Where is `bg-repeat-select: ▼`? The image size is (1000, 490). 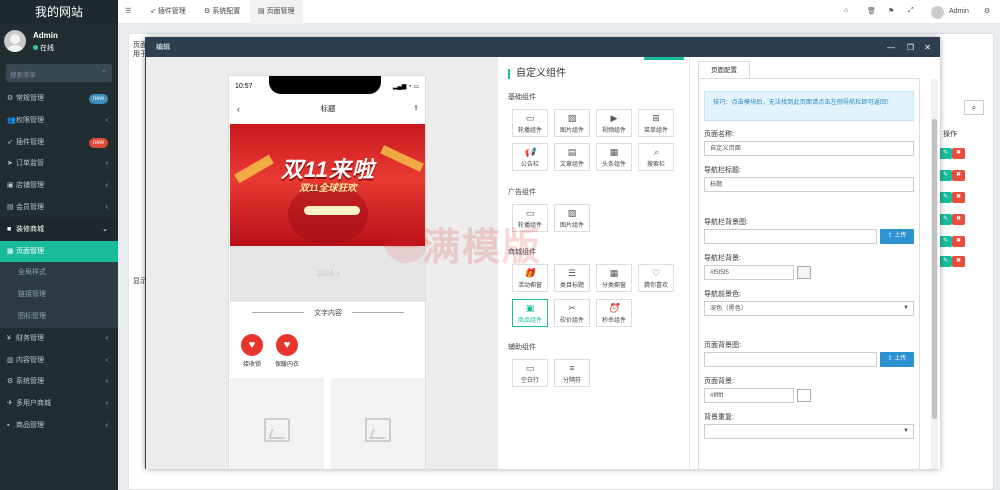
bg-repeat-select: ▼ is located at coordinates (809, 431).